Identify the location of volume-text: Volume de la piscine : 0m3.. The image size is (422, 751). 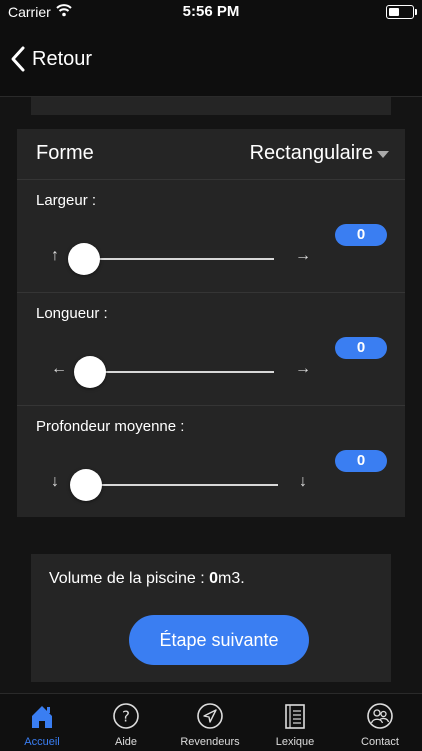
(147, 579).